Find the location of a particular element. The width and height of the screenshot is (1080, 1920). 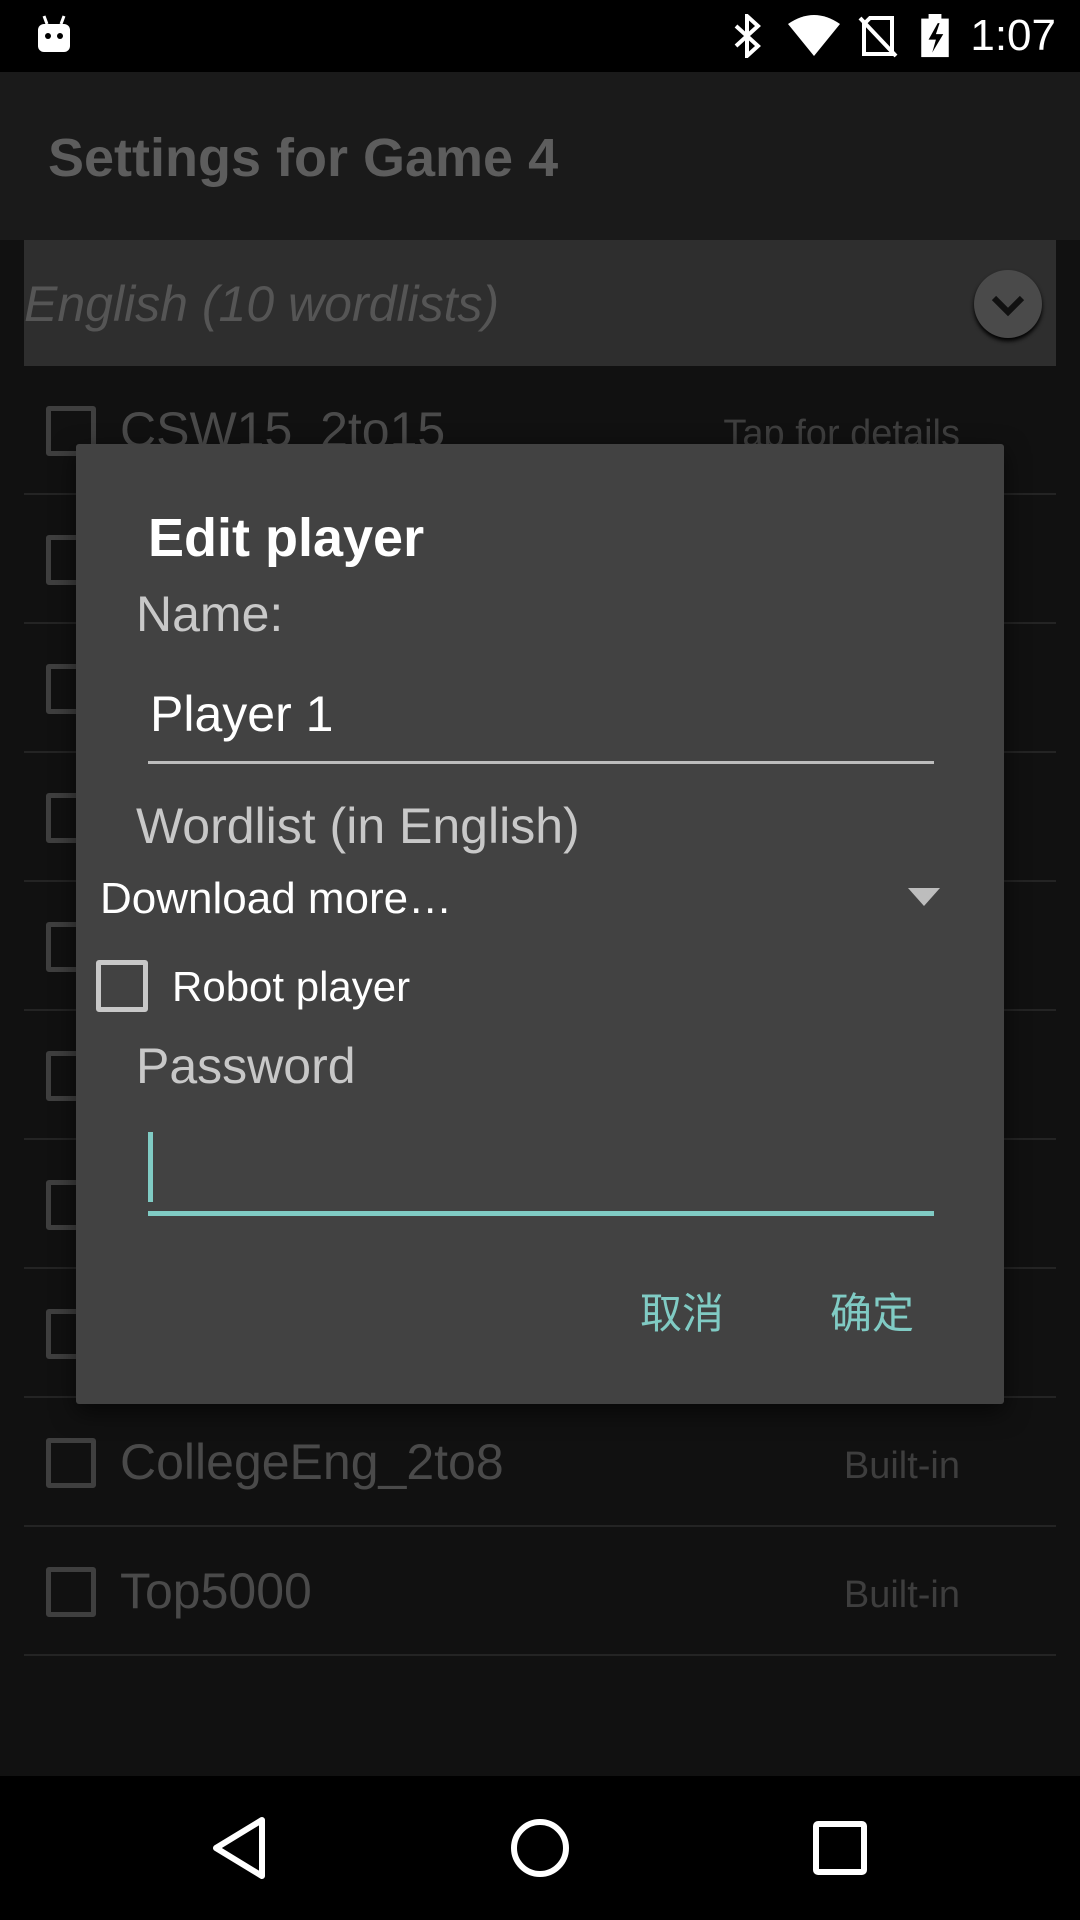

password-label: Password is located at coordinates (246, 1066).